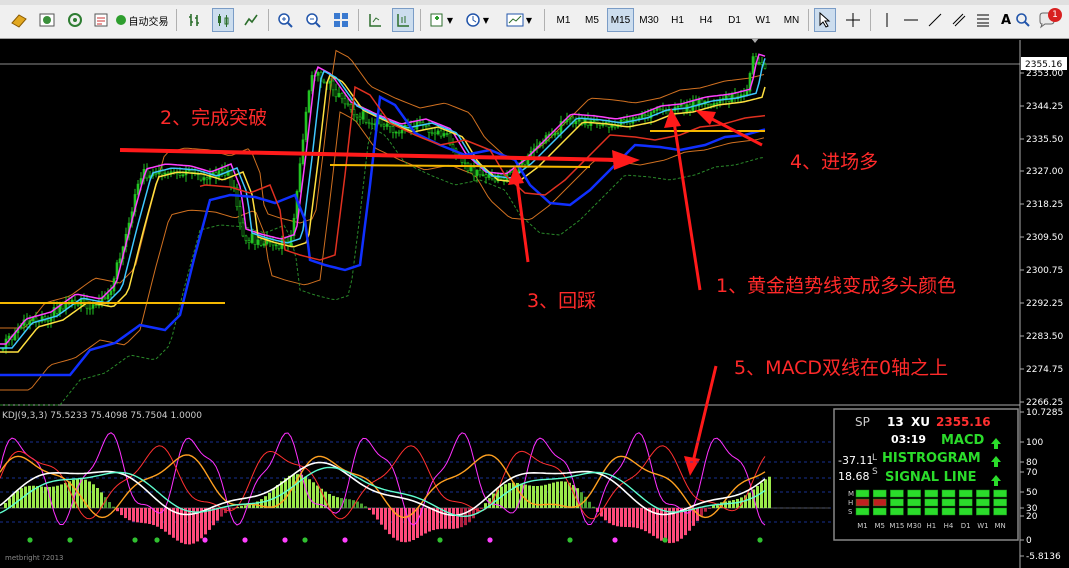 This screenshot has height=568, width=1069. What do you see at coordinates (649, 20) in the screenshot?
I see `timeframe-m30: M30` at bounding box center [649, 20].